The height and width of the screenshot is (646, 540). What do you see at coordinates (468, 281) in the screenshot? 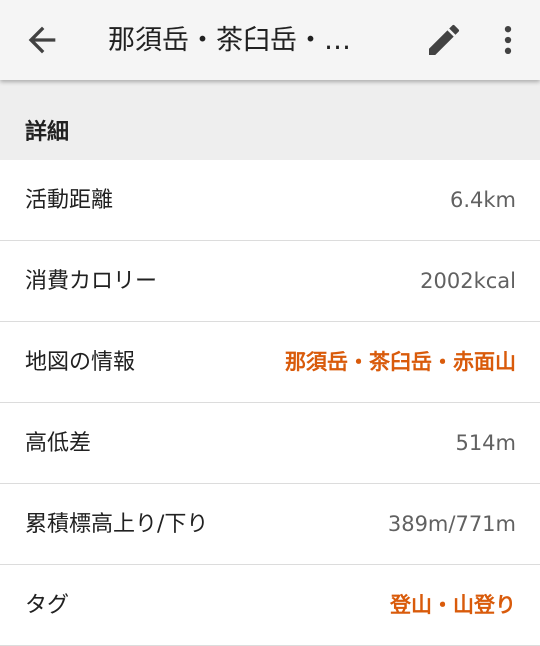
I see `detail-value: 2002kcal` at bounding box center [468, 281].